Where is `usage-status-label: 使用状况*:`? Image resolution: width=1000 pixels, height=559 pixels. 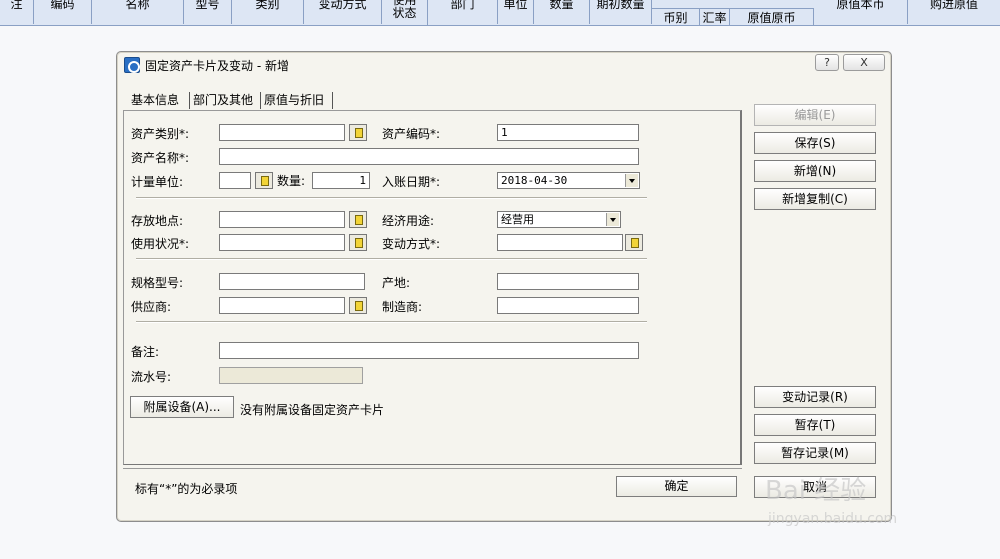
usage-status-label: 使用状况*: is located at coordinates (160, 244).